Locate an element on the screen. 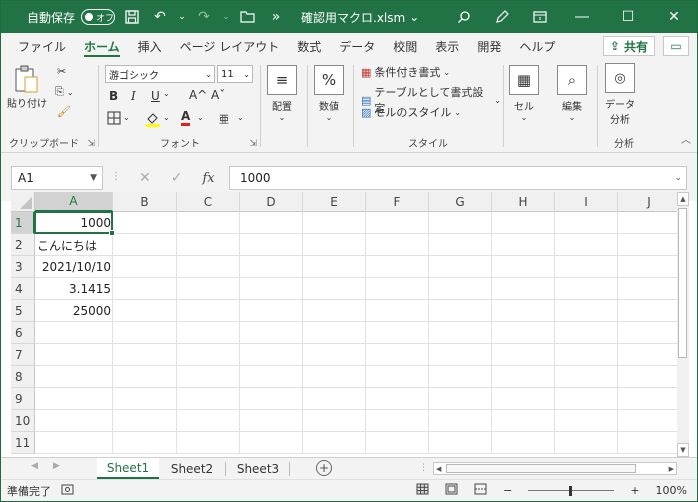  minimize-button: ― is located at coordinates (582, 17).